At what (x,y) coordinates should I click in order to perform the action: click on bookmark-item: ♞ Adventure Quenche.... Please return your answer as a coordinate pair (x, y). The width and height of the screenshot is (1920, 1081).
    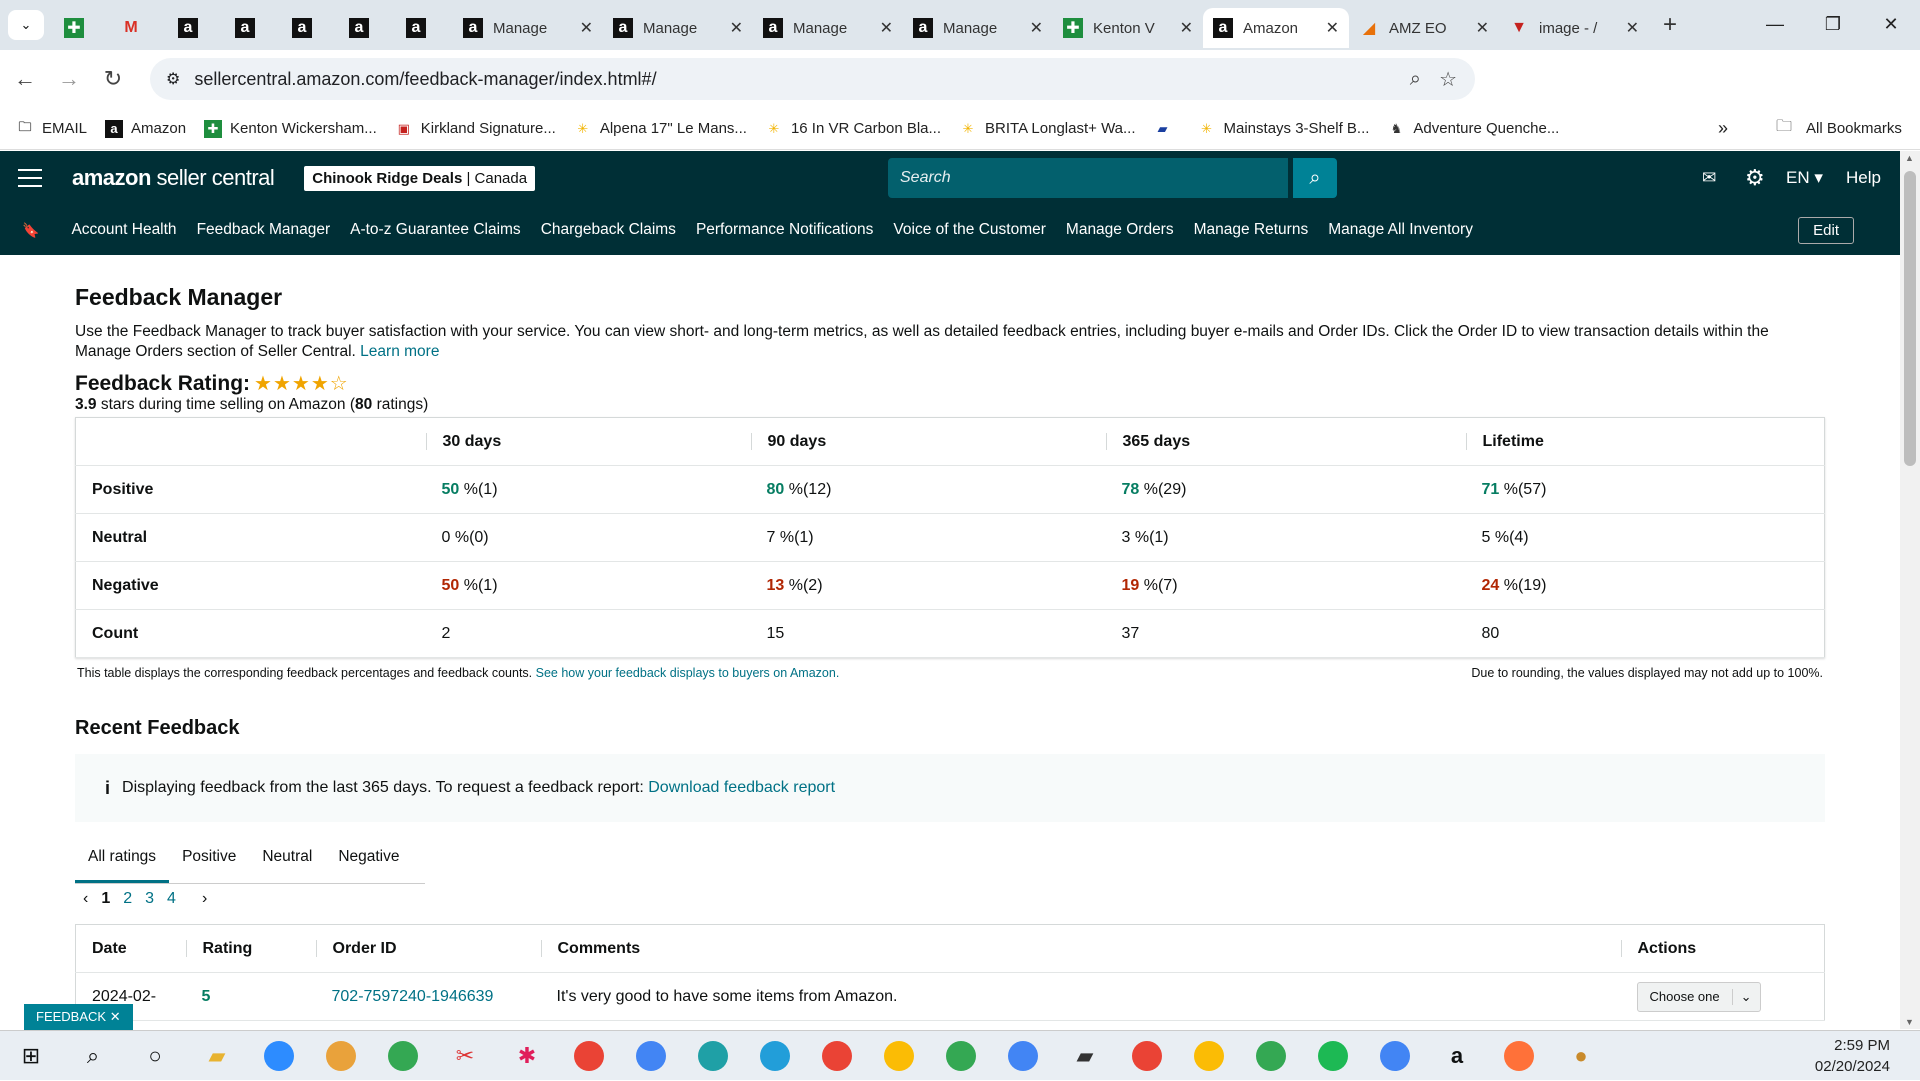
    Looking at the image, I should click on (1473, 129).